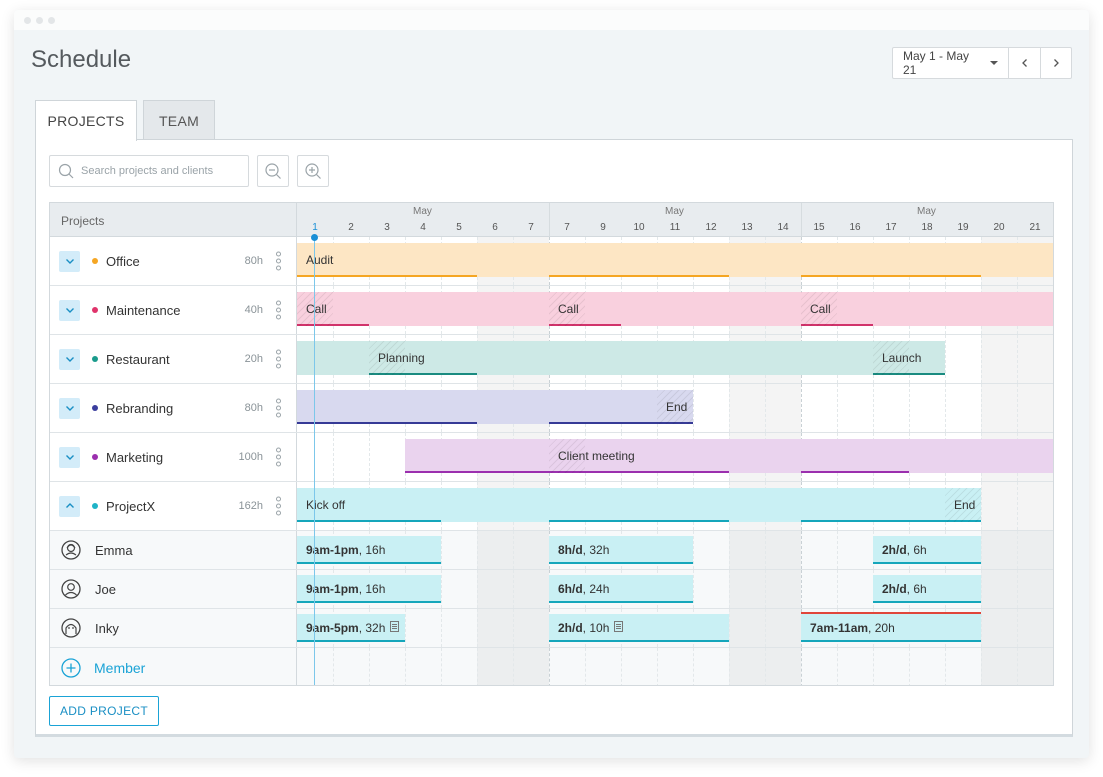 Image resolution: width=1103 pixels, height=777 pixels. What do you see at coordinates (314, 237) in the screenshot?
I see `today-marker-dot` at bounding box center [314, 237].